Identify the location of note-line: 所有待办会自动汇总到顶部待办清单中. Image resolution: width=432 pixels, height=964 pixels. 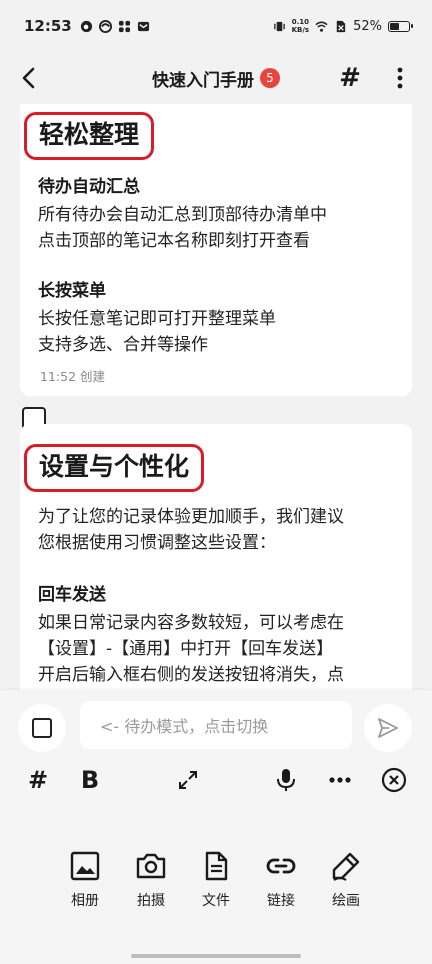
(182, 215).